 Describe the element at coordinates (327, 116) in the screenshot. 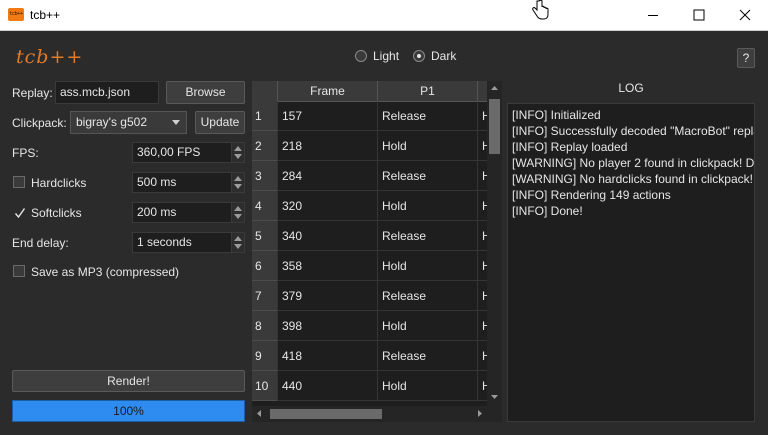

I see `frame-cell: 157` at that location.